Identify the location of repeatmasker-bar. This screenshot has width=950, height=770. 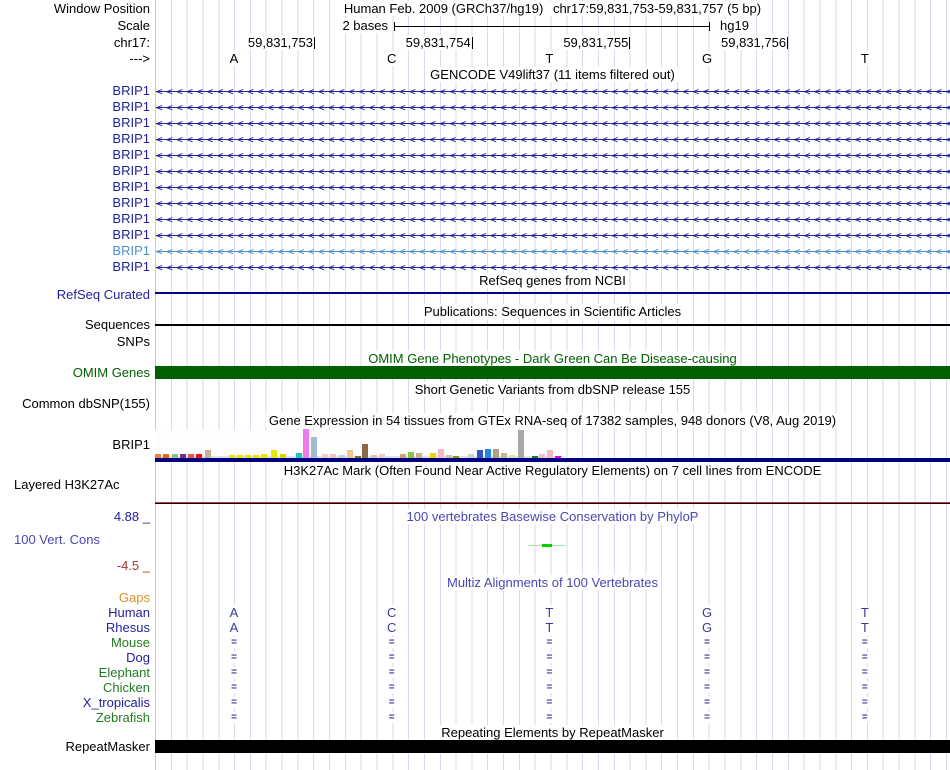
(552, 746).